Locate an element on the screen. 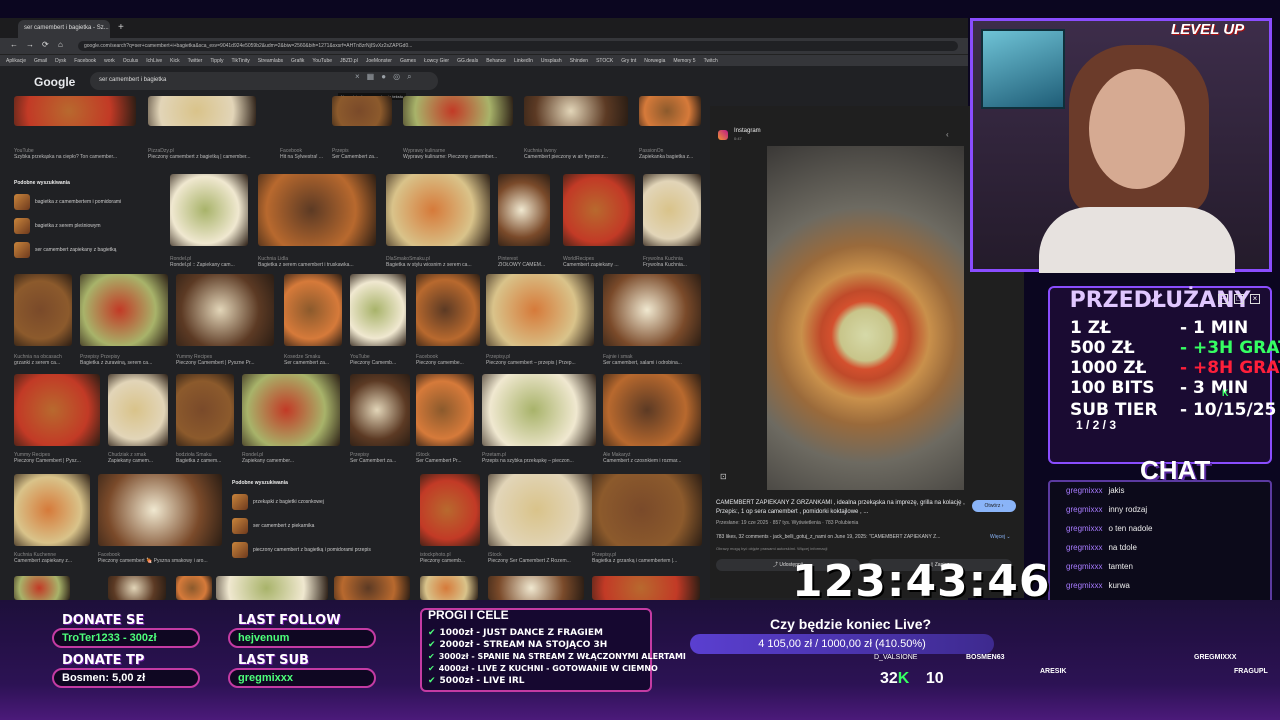 This screenshot has width=1280, height=720. bookmark-item: Dysk is located at coordinates (60, 61).